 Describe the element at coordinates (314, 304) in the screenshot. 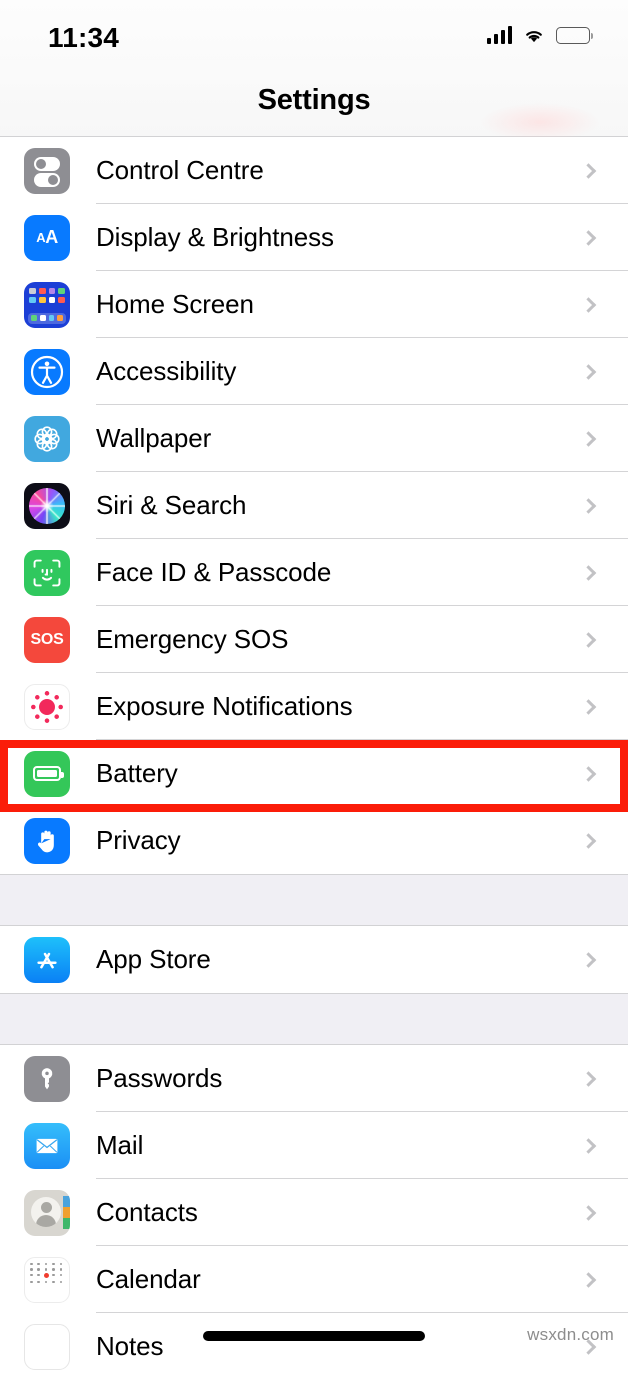

I see `settings-row-home-screen: Home Screen` at that location.